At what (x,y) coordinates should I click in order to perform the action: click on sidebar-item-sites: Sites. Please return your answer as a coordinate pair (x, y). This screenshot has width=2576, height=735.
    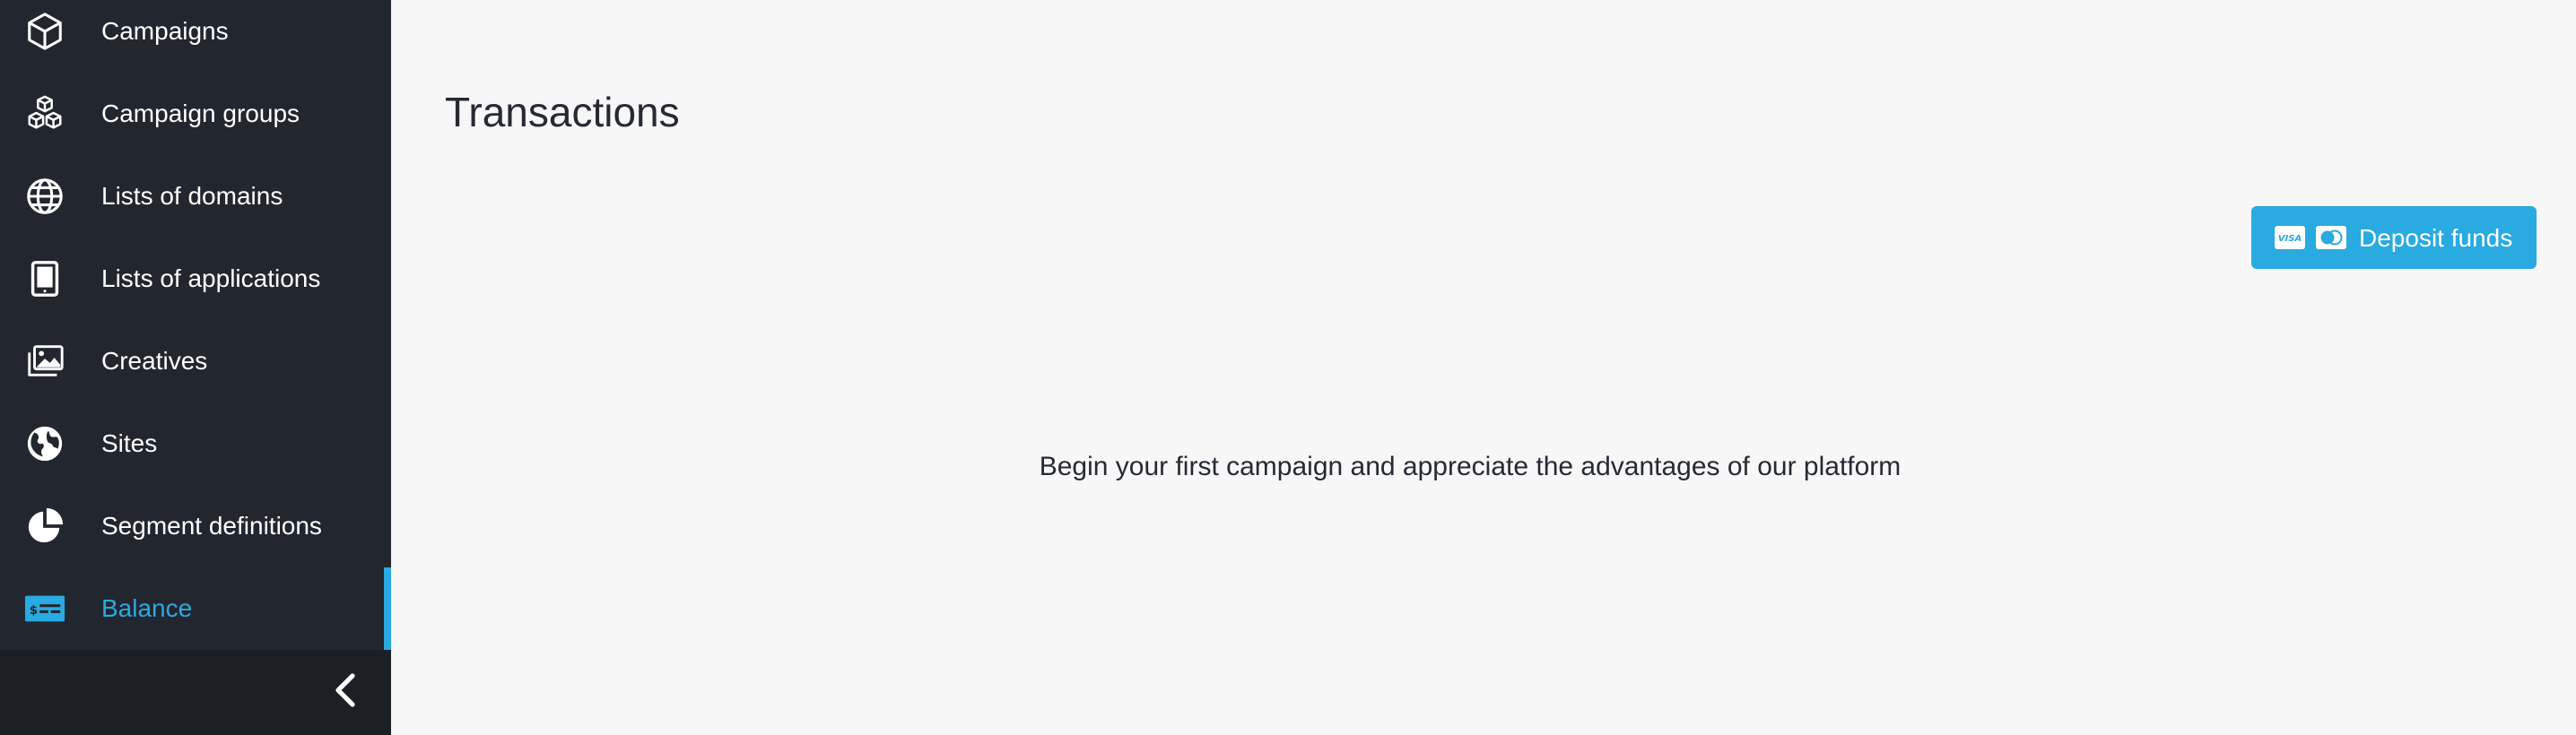
    Looking at the image, I should click on (195, 443).